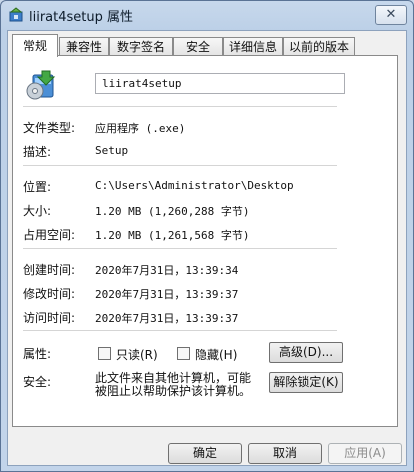  What do you see at coordinates (49, 318) in the screenshot?
I see `accessed-label: 访问时间:` at bounding box center [49, 318].